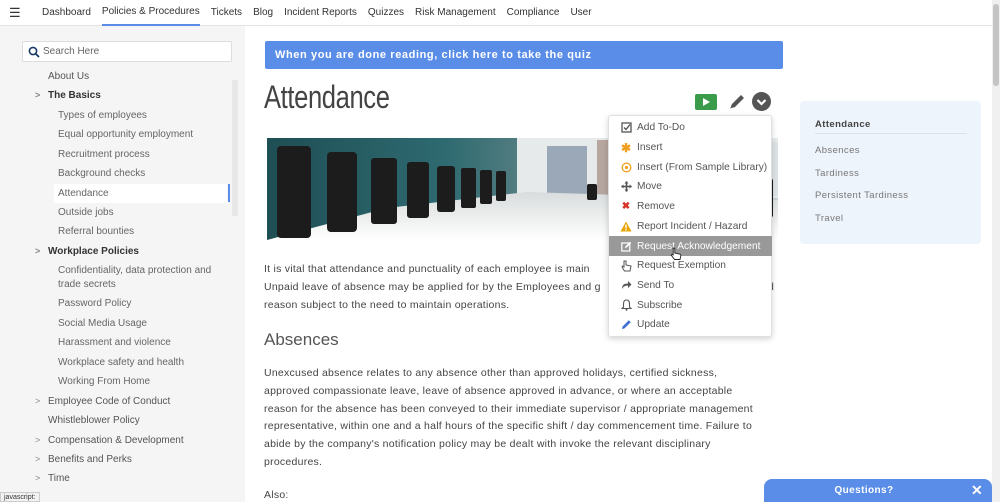 This screenshot has width=1000, height=502. Describe the element at coordinates (125, 134) in the screenshot. I see `sidebar-item-equal-opportunity: Equal opportunity employment` at that location.